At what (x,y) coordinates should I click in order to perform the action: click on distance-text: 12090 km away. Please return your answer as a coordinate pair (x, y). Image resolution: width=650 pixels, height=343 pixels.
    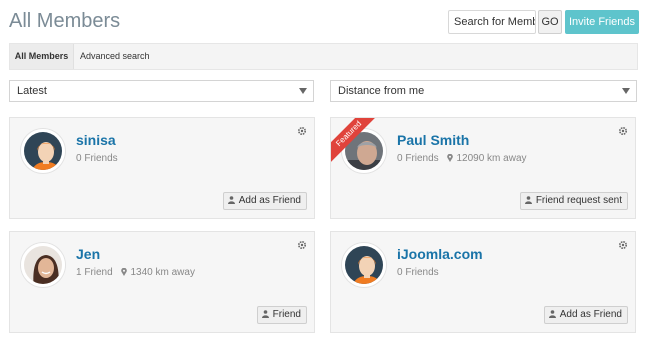
    Looking at the image, I should click on (491, 158).